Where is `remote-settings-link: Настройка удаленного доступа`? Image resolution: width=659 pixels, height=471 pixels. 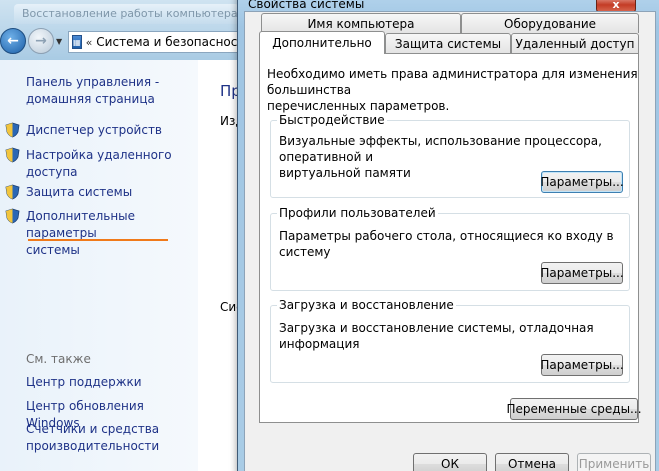
remote-settings-link: Настройка удаленного доступа is located at coordinates (99, 164).